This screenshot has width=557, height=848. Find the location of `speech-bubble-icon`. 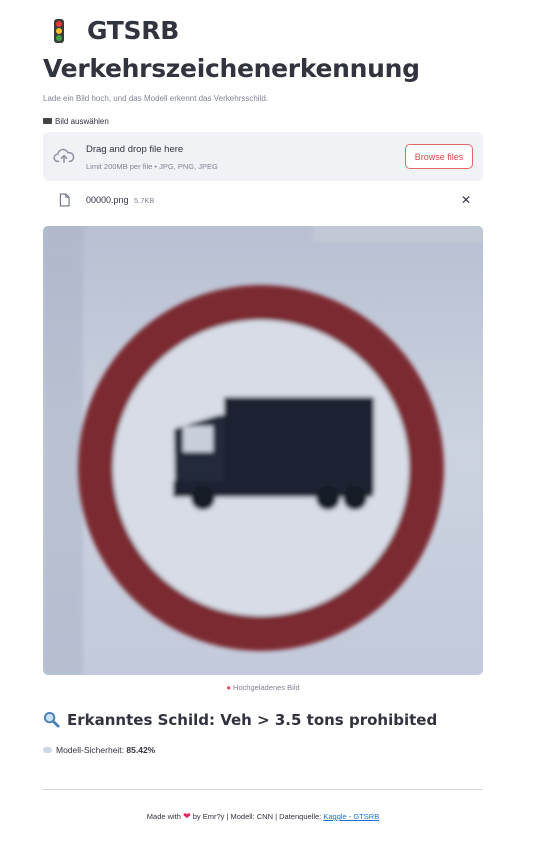

speech-bubble-icon is located at coordinates (47, 750).